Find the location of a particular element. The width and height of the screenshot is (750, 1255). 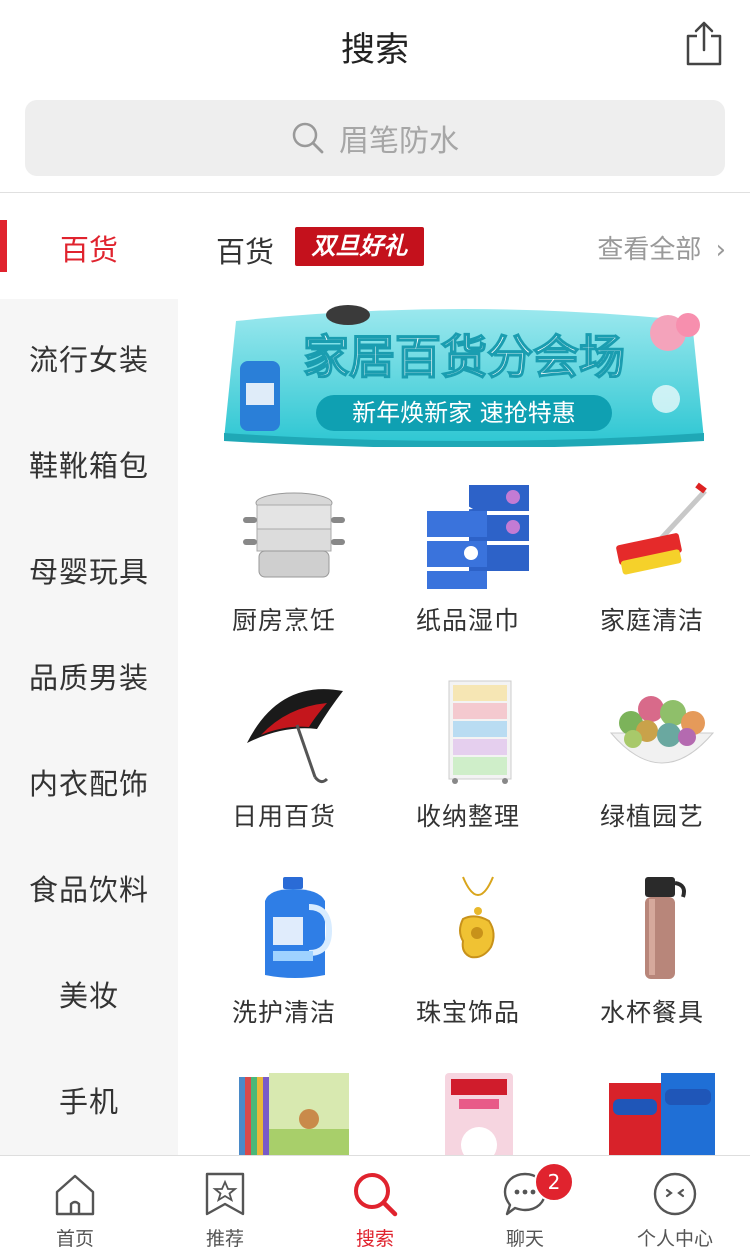

category-tile-daily: 日用百货 is located at coordinates (284, 772).